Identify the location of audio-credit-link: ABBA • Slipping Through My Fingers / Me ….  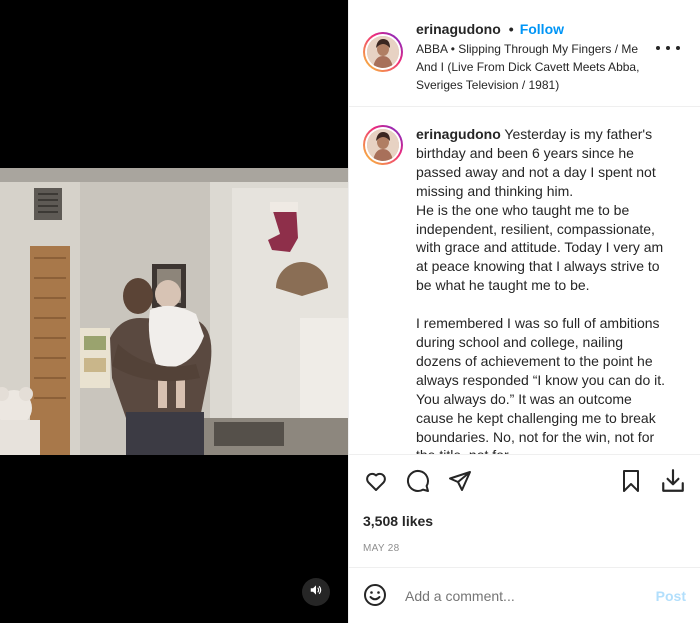
(530, 67).